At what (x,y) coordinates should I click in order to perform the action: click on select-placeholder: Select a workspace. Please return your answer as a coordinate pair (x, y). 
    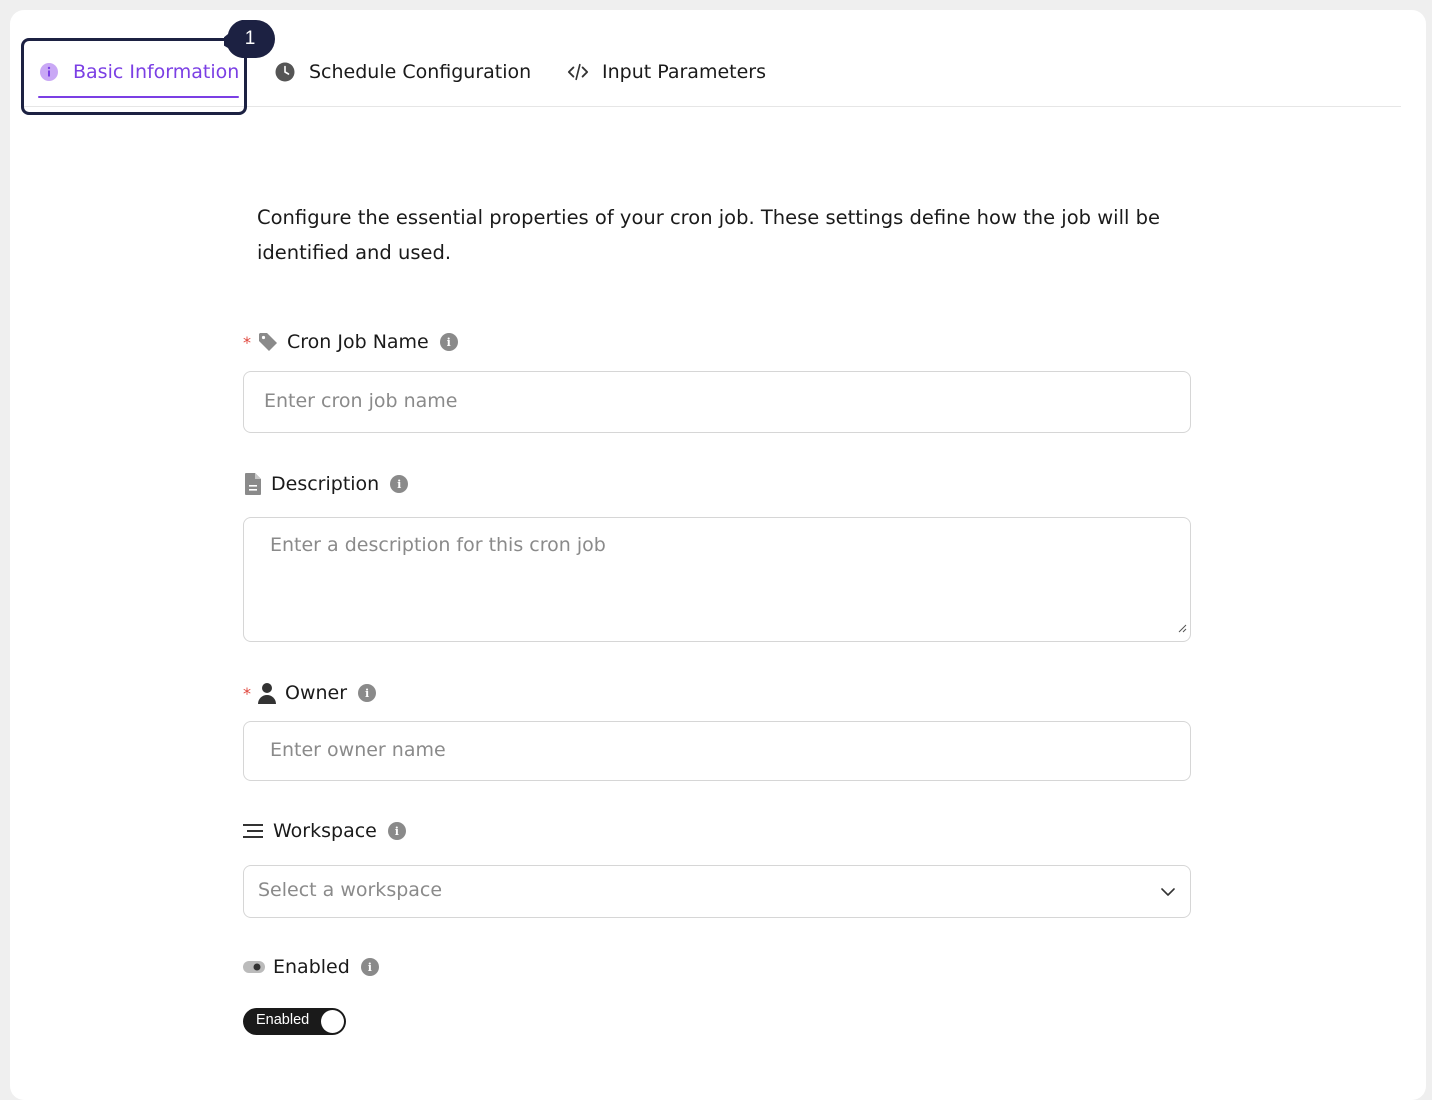
    Looking at the image, I should click on (350, 890).